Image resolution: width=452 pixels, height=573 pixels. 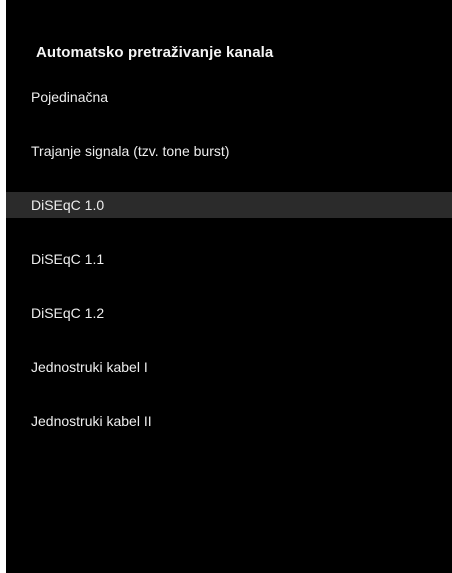 What do you see at coordinates (229, 97) in the screenshot?
I see `menu-item-pojedinacna: Pojedinačna` at bounding box center [229, 97].